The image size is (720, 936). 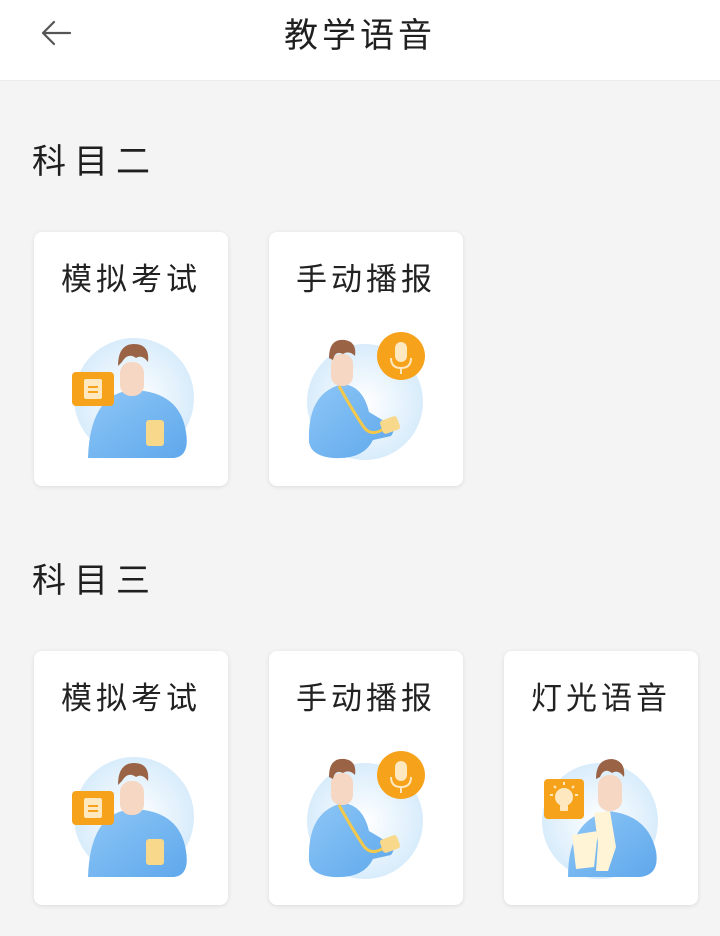 What do you see at coordinates (601, 699) in the screenshot?
I see `card-label: 灯光语音` at bounding box center [601, 699].